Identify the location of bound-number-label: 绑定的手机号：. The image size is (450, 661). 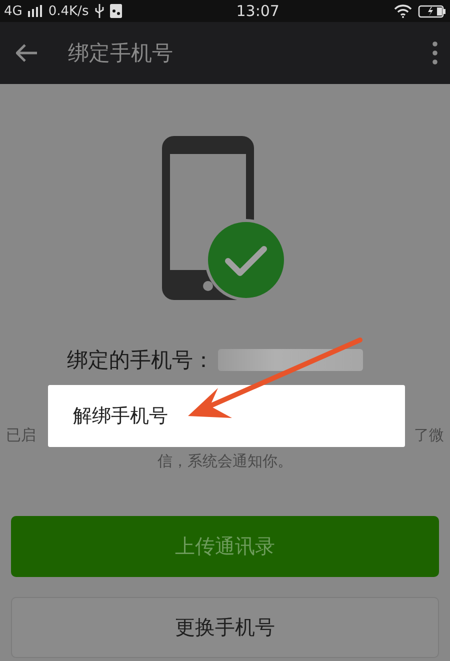
(140, 360).